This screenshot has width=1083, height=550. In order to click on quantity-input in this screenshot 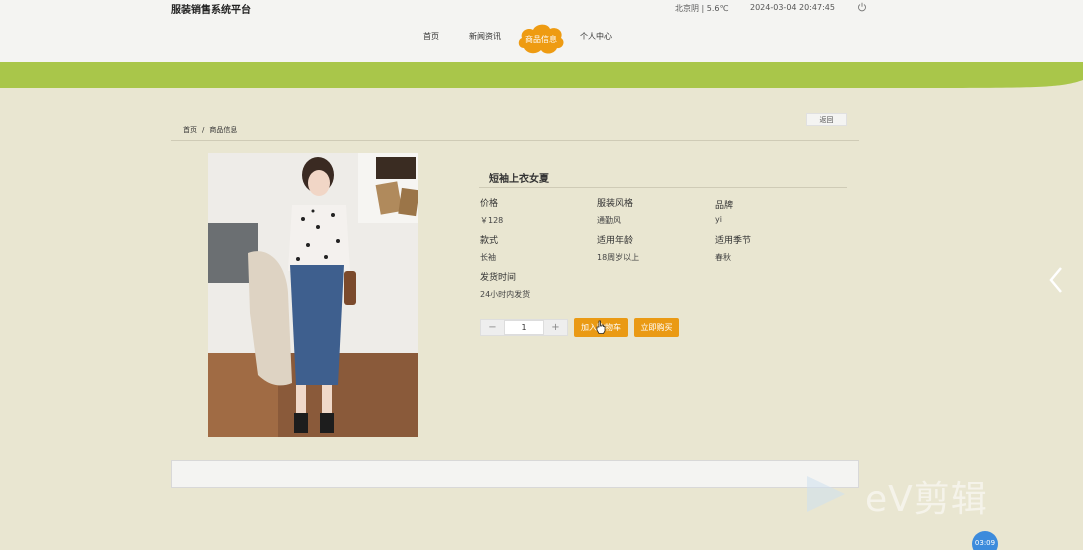, I will do `click(524, 327)`.